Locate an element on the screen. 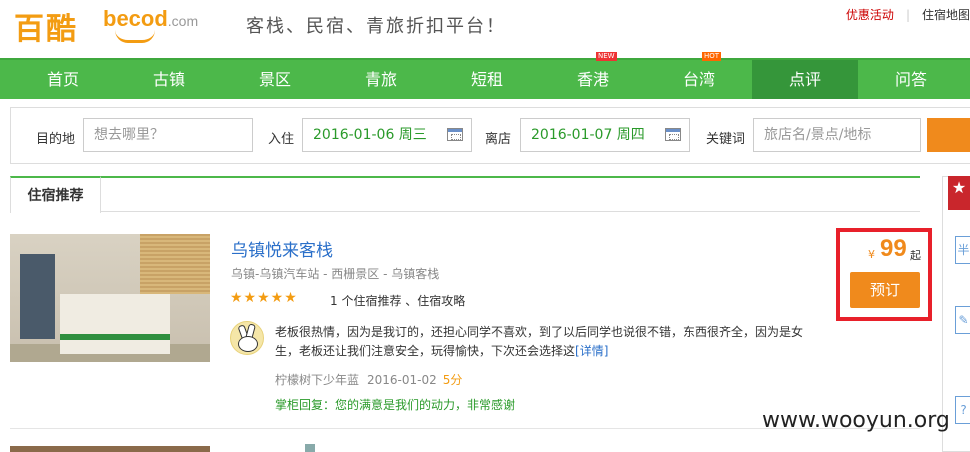 The image size is (970, 452). main-nav: 首页 古镇 景区 青旅 短租 香港 NEW 台湾 HOT 点评 问答 is located at coordinates (485, 75).